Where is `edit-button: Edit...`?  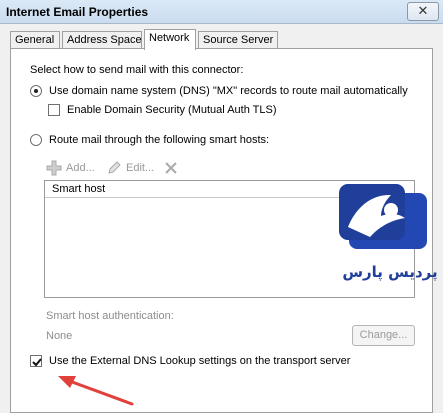 edit-button: Edit... is located at coordinates (132, 168).